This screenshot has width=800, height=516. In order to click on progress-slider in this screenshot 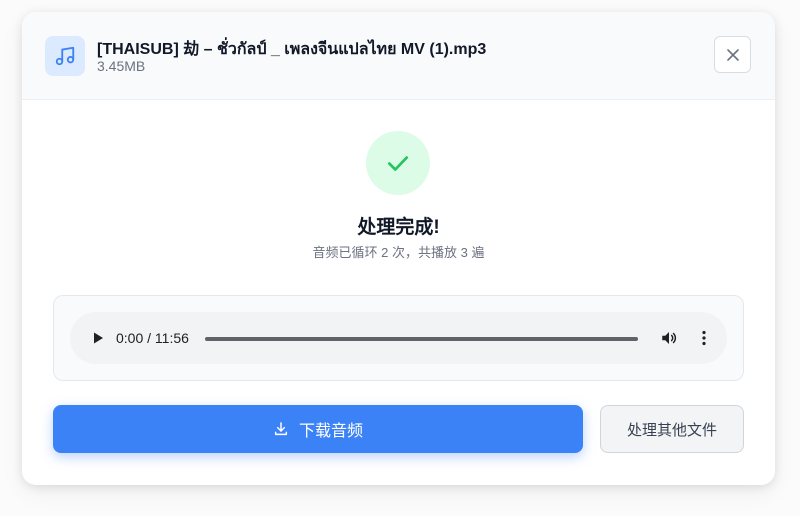, I will do `click(421, 339)`.